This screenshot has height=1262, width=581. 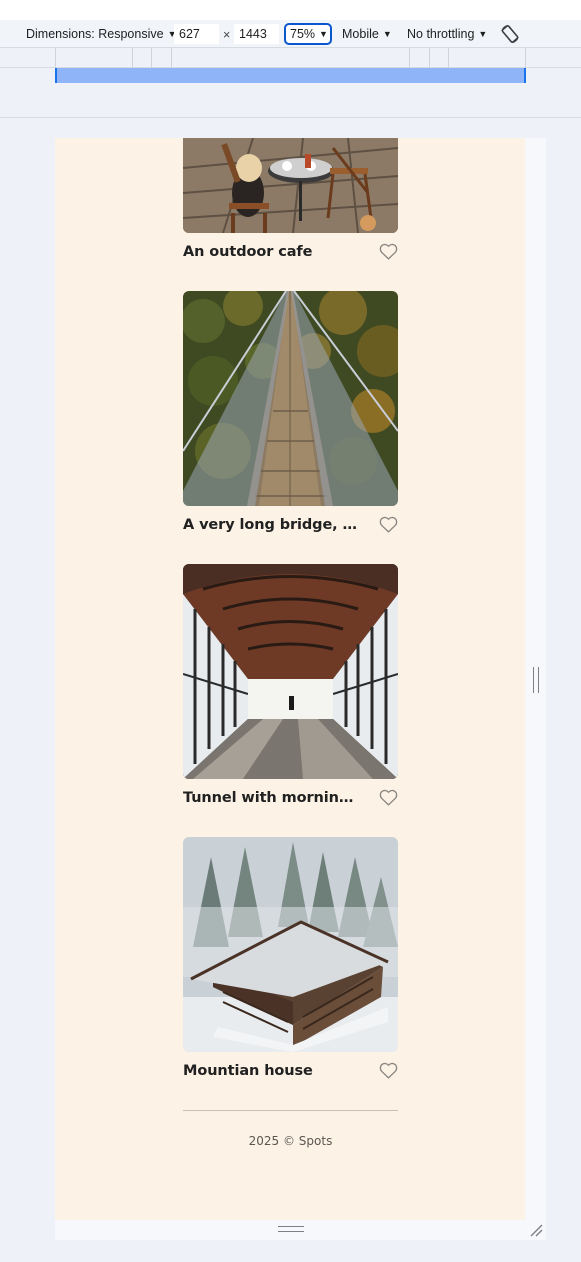 What do you see at coordinates (290, 10) in the screenshot?
I see `browser-top-strip` at bounding box center [290, 10].